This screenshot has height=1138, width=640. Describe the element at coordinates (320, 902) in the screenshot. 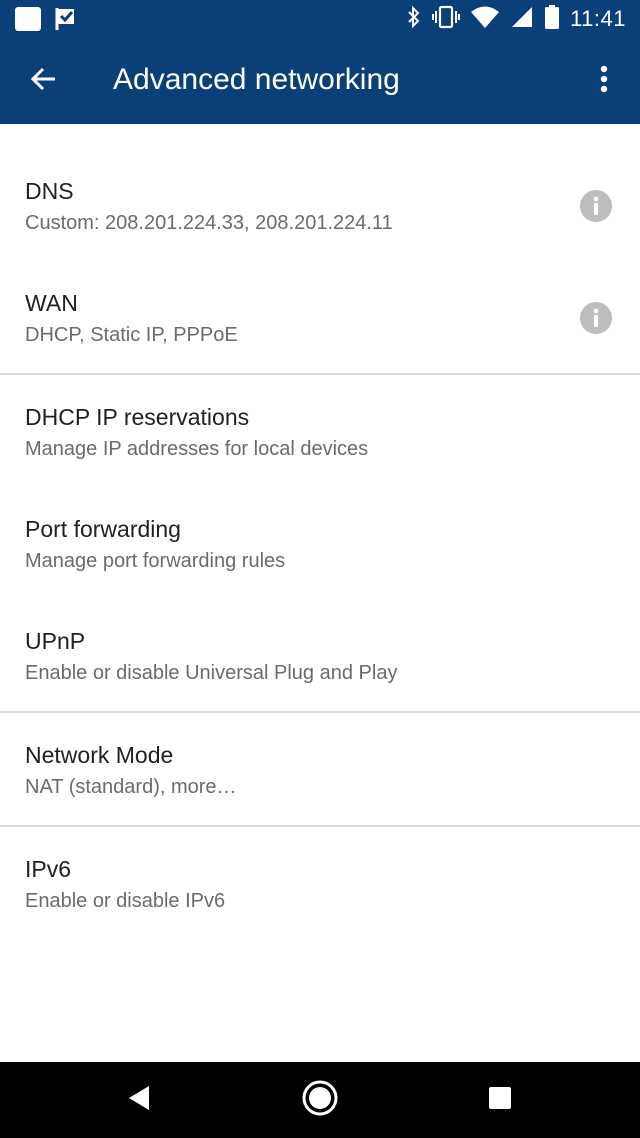

I see `setting-ipv6: IPv6 Enable or disable IPv6` at that location.